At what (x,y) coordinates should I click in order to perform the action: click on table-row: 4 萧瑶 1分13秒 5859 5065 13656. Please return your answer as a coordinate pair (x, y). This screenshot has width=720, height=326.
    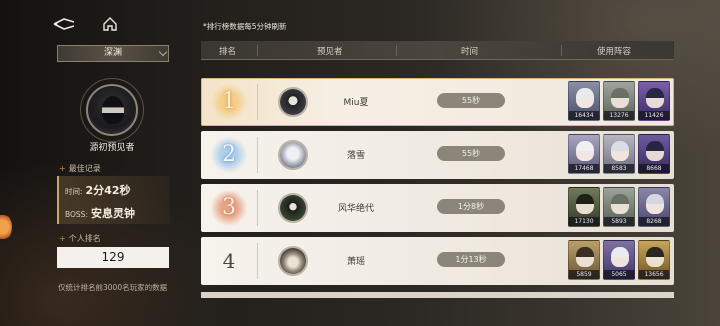
    Looking at the image, I should click on (437, 261).